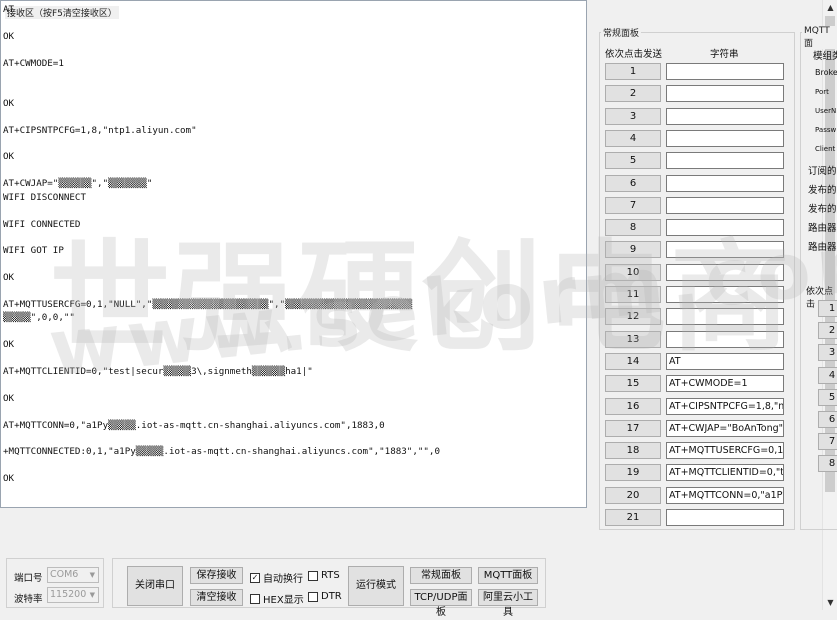 This screenshot has width=837, height=620. Describe the element at coordinates (634, 54) in the screenshot. I see `send-column-header: 依次点击发送` at that location.